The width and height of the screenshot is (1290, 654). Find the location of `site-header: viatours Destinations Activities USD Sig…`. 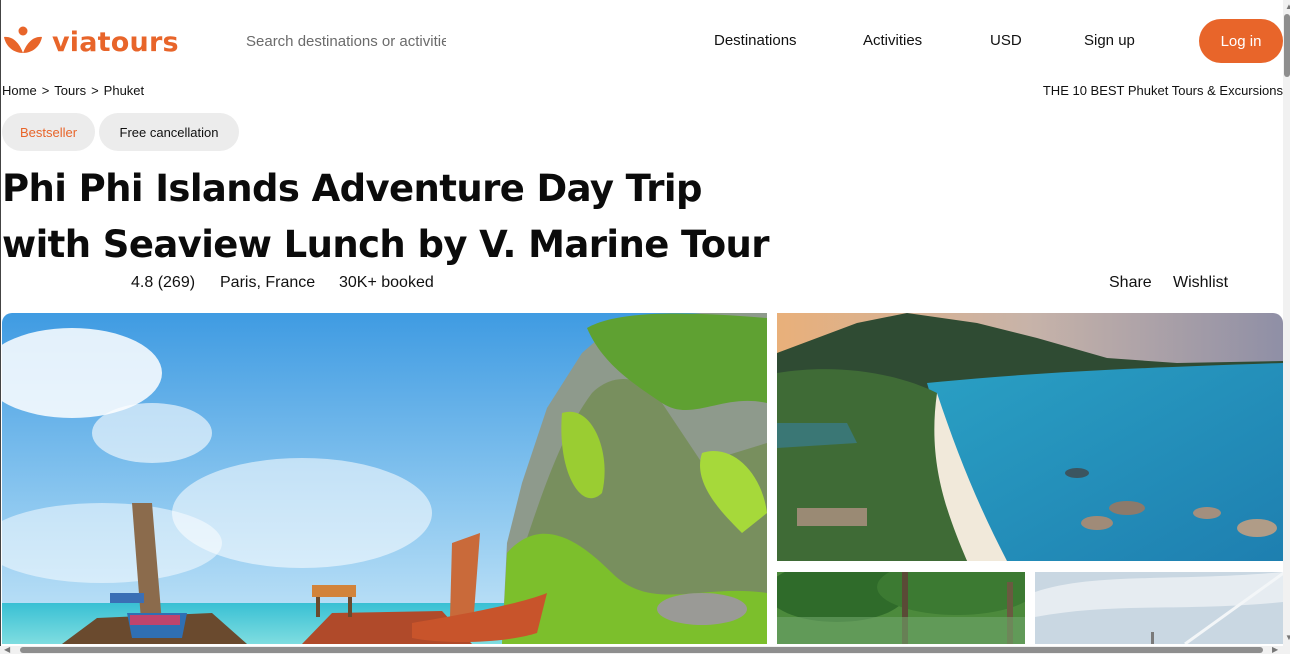

site-header: viatours Destinations Activities USD Sig… is located at coordinates (641, 41).